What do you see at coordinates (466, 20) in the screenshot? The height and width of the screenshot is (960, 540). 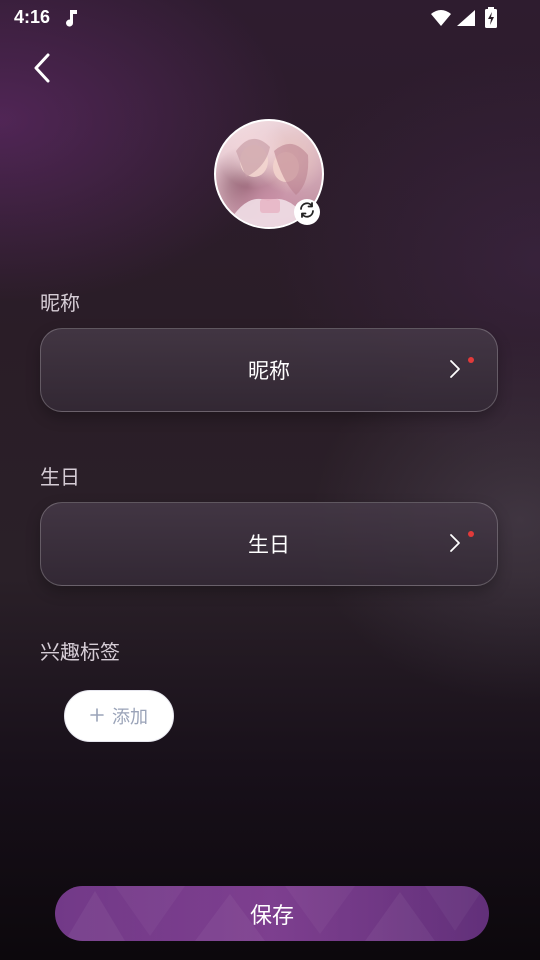 I see `signal-icon` at bounding box center [466, 20].